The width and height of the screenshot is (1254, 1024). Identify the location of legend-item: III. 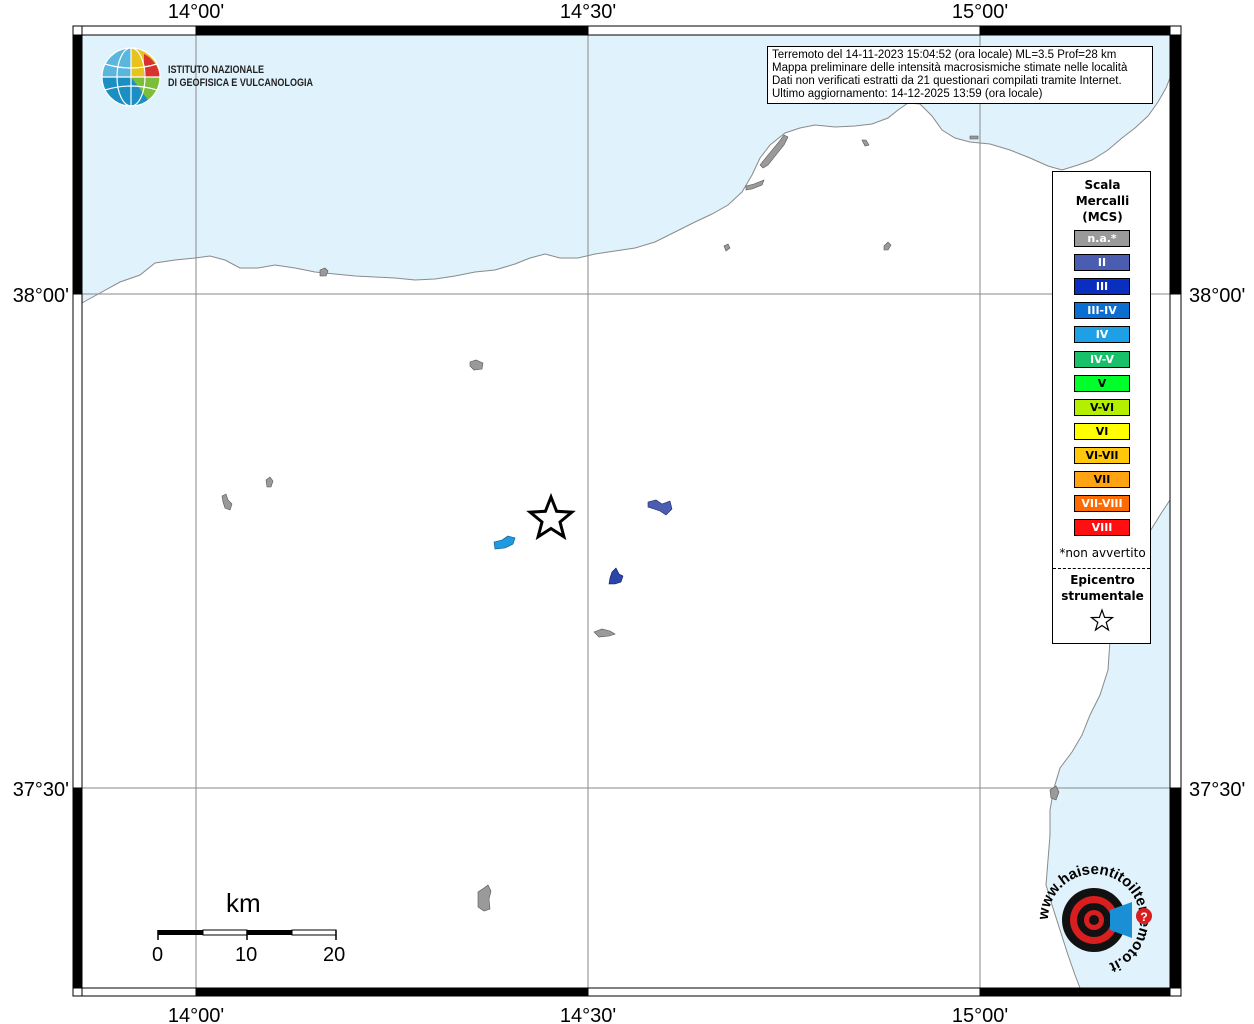
(1102, 287).